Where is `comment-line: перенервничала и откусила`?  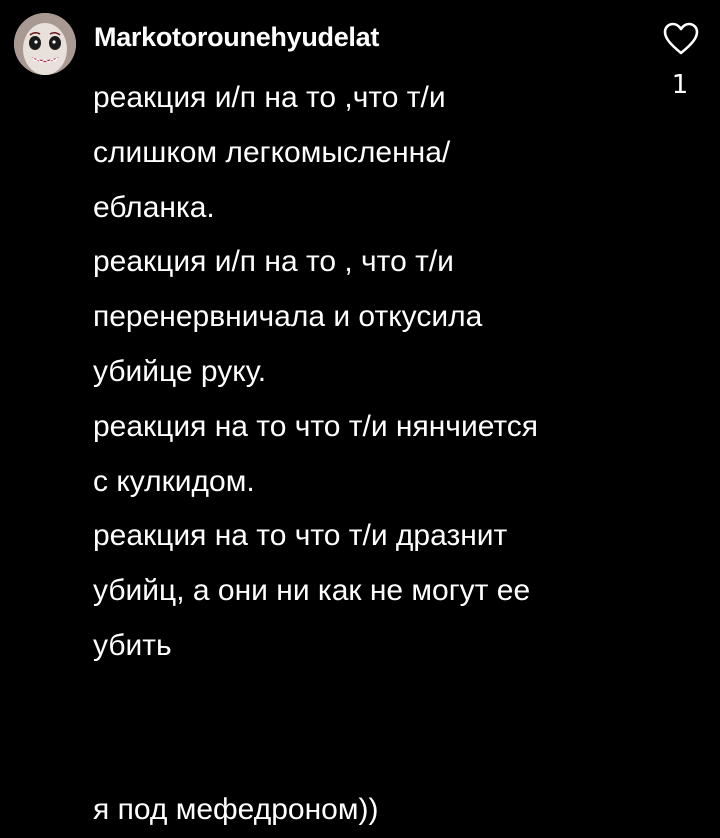
comment-line: перенервничала и откусила is located at coordinates (288, 317).